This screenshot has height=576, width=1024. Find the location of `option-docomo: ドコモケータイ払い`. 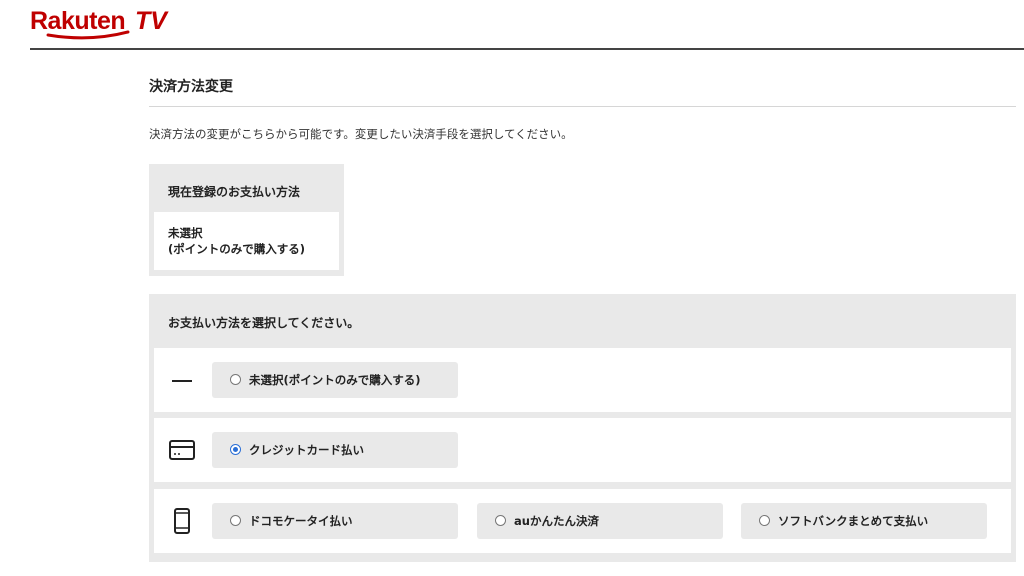

option-docomo: ドコモケータイ払い is located at coordinates (335, 521).